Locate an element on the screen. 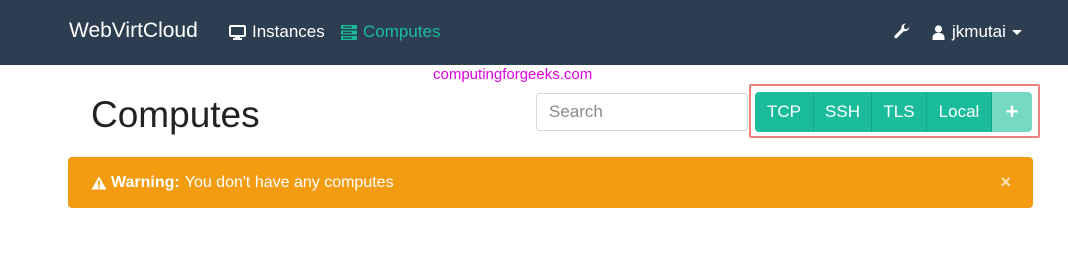  local-button: Local is located at coordinates (959, 112).